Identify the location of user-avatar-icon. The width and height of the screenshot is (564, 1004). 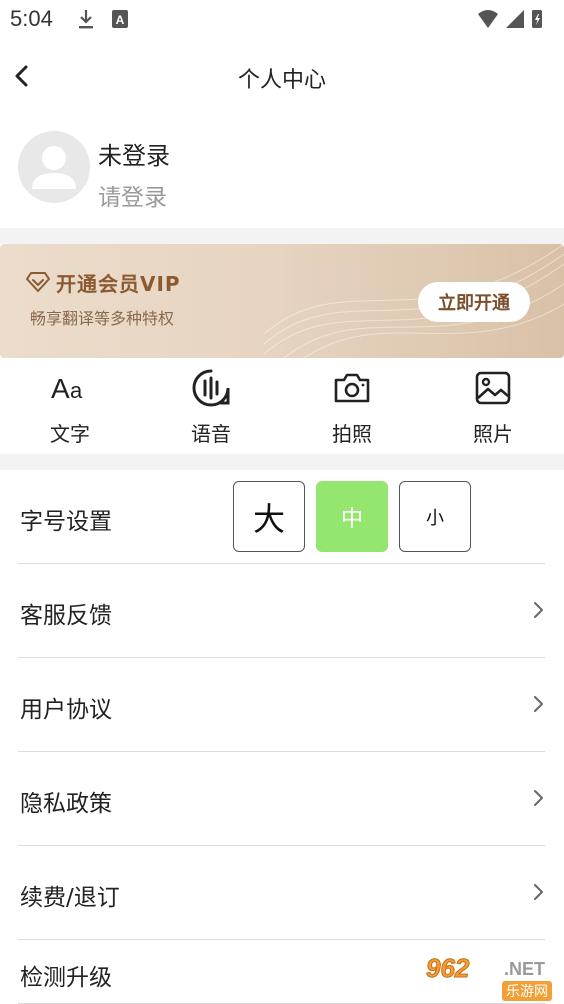
(54, 167).